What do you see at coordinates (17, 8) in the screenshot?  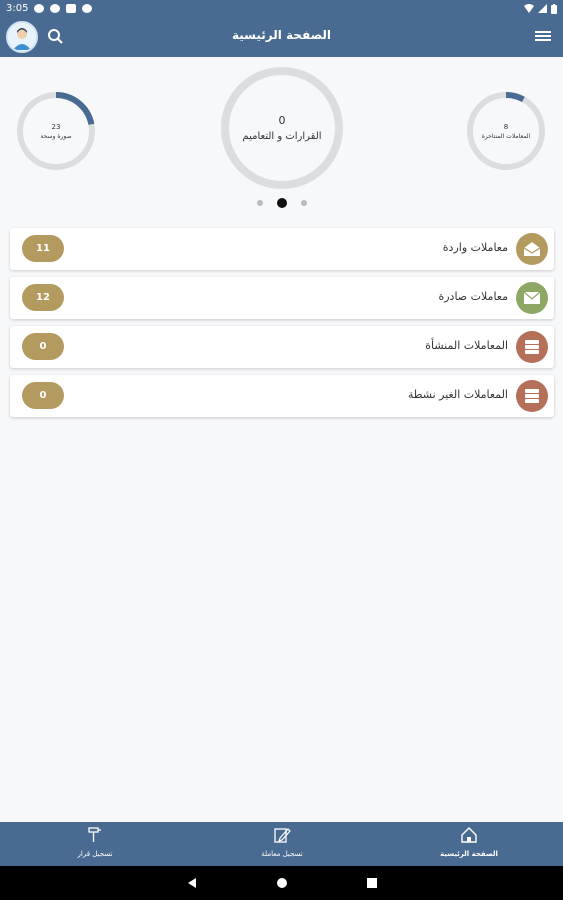 I see `status-time: 3:05` at bounding box center [17, 8].